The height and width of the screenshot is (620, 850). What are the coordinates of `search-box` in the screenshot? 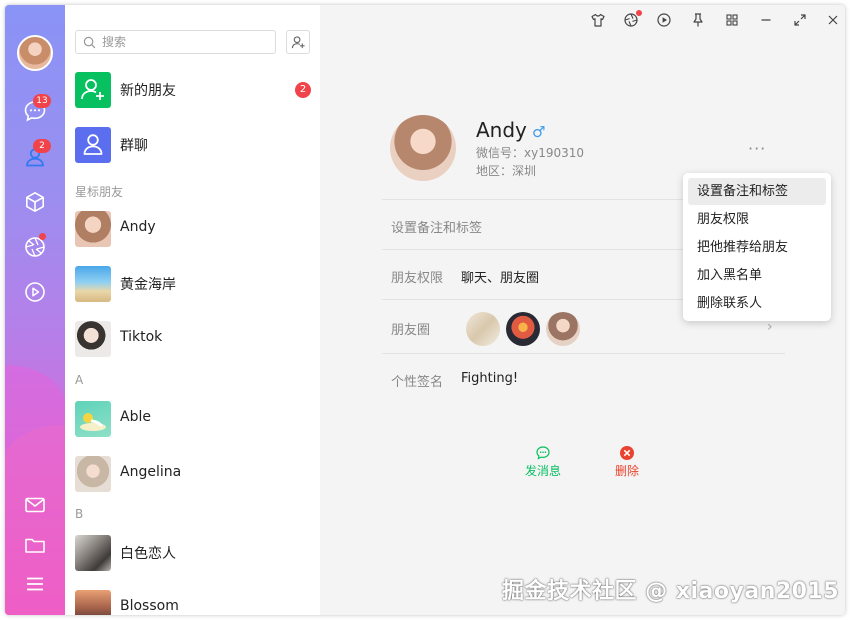 It's located at (175, 42).